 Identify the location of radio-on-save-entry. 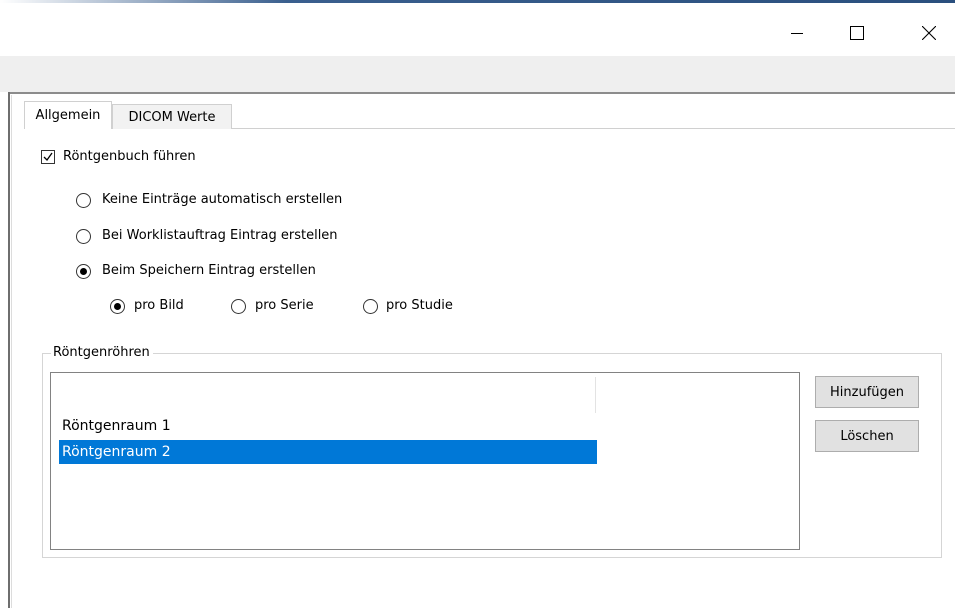
(83, 271).